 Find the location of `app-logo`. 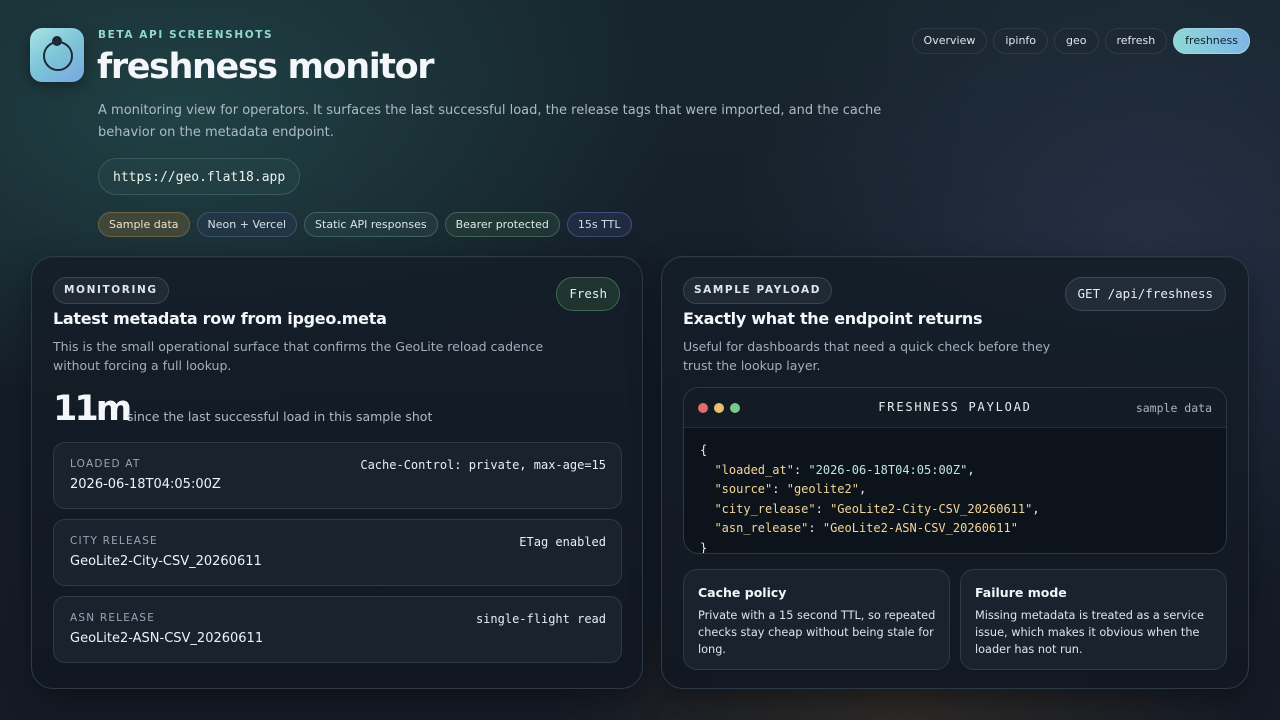

app-logo is located at coordinates (57, 55).